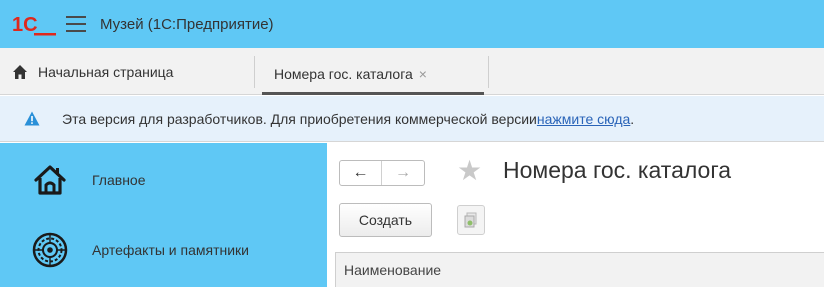  What do you see at coordinates (632, 118) in the screenshot?
I see `banner-trailing: .` at bounding box center [632, 118].